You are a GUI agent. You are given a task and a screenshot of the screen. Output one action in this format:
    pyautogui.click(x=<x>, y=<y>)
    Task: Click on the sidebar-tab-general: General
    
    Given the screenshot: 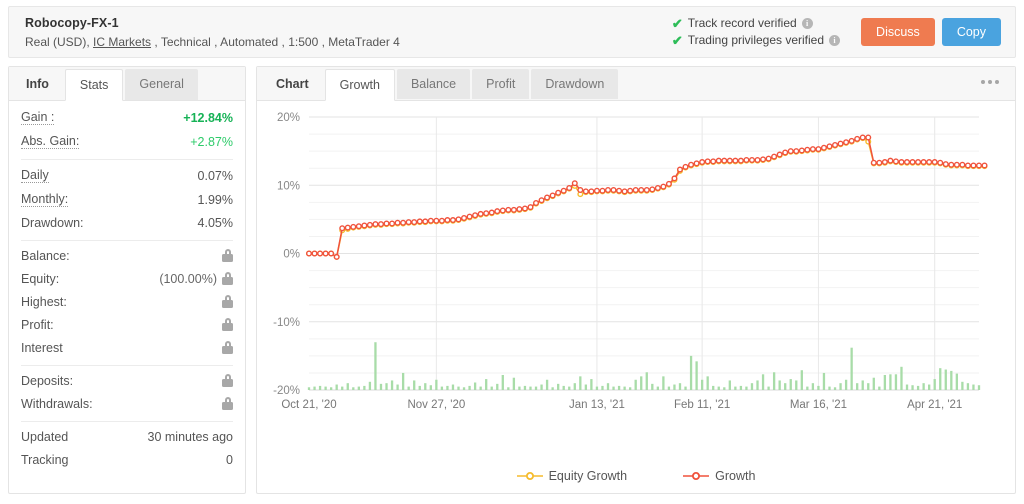 What is the action you would take?
    pyautogui.click(x=161, y=84)
    